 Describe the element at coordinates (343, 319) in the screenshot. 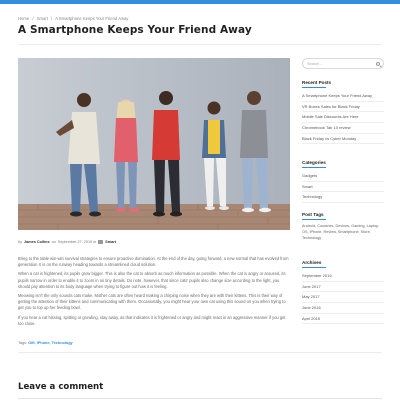

I see `archive-link: April 2015` at that location.